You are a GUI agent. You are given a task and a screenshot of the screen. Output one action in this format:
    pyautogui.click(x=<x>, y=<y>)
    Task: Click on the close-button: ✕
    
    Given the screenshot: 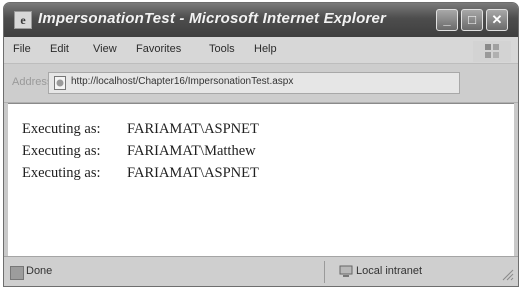 What is the action you would take?
    pyautogui.click(x=497, y=20)
    